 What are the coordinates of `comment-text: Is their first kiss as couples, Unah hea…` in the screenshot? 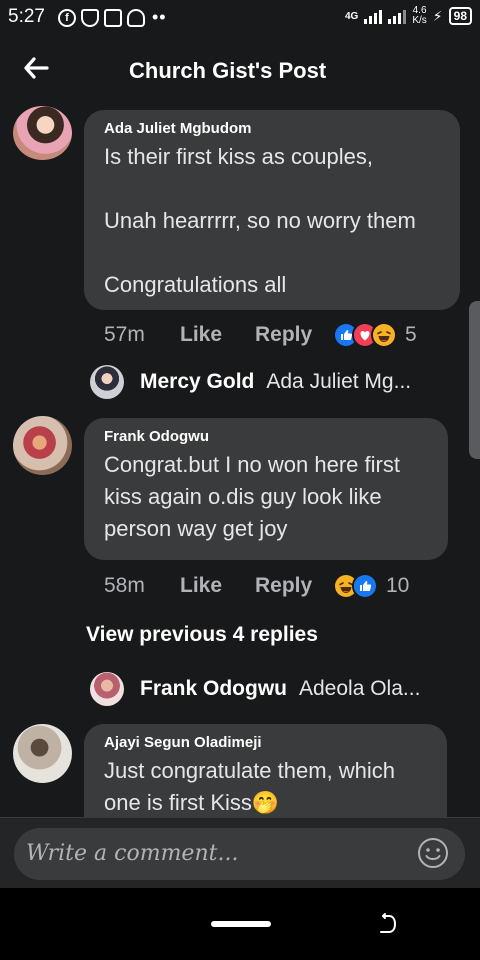 It's located at (260, 220).